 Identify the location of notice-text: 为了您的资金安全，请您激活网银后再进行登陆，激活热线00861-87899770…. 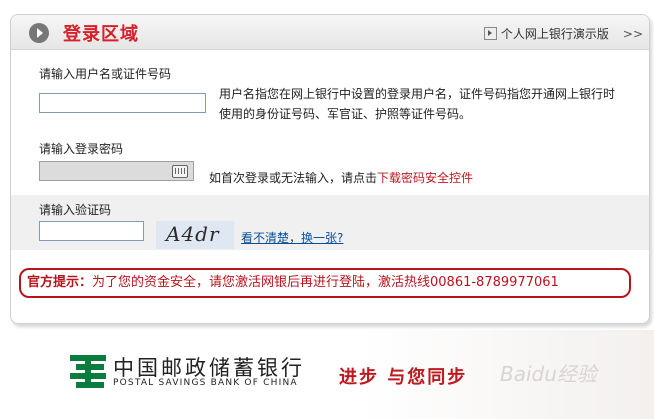
(325, 282).